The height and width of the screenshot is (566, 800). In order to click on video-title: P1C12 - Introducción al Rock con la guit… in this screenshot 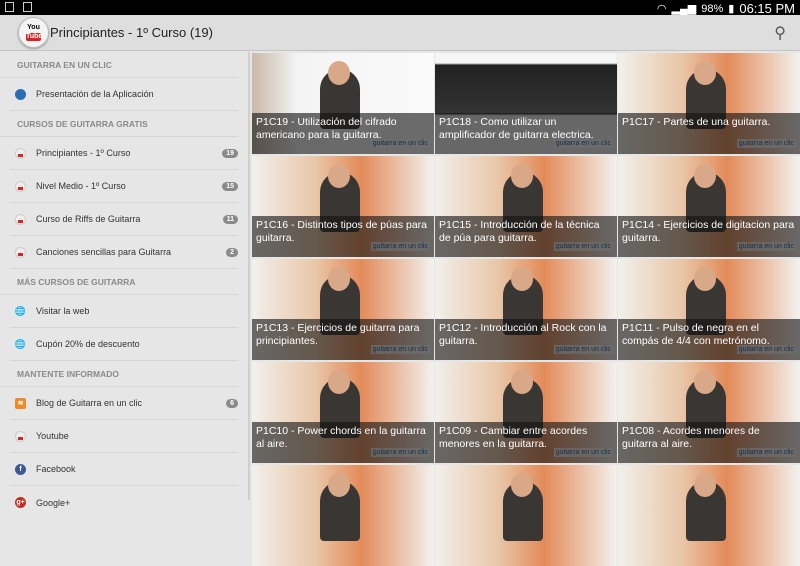, I will do `click(526, 339)`.